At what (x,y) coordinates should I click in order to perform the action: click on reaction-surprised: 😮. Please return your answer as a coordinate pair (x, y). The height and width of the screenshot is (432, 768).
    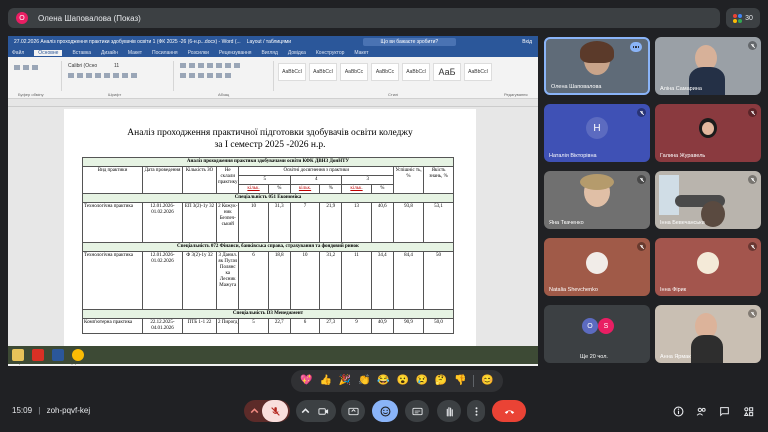
    Looking at the image, I should click on (402, 381).